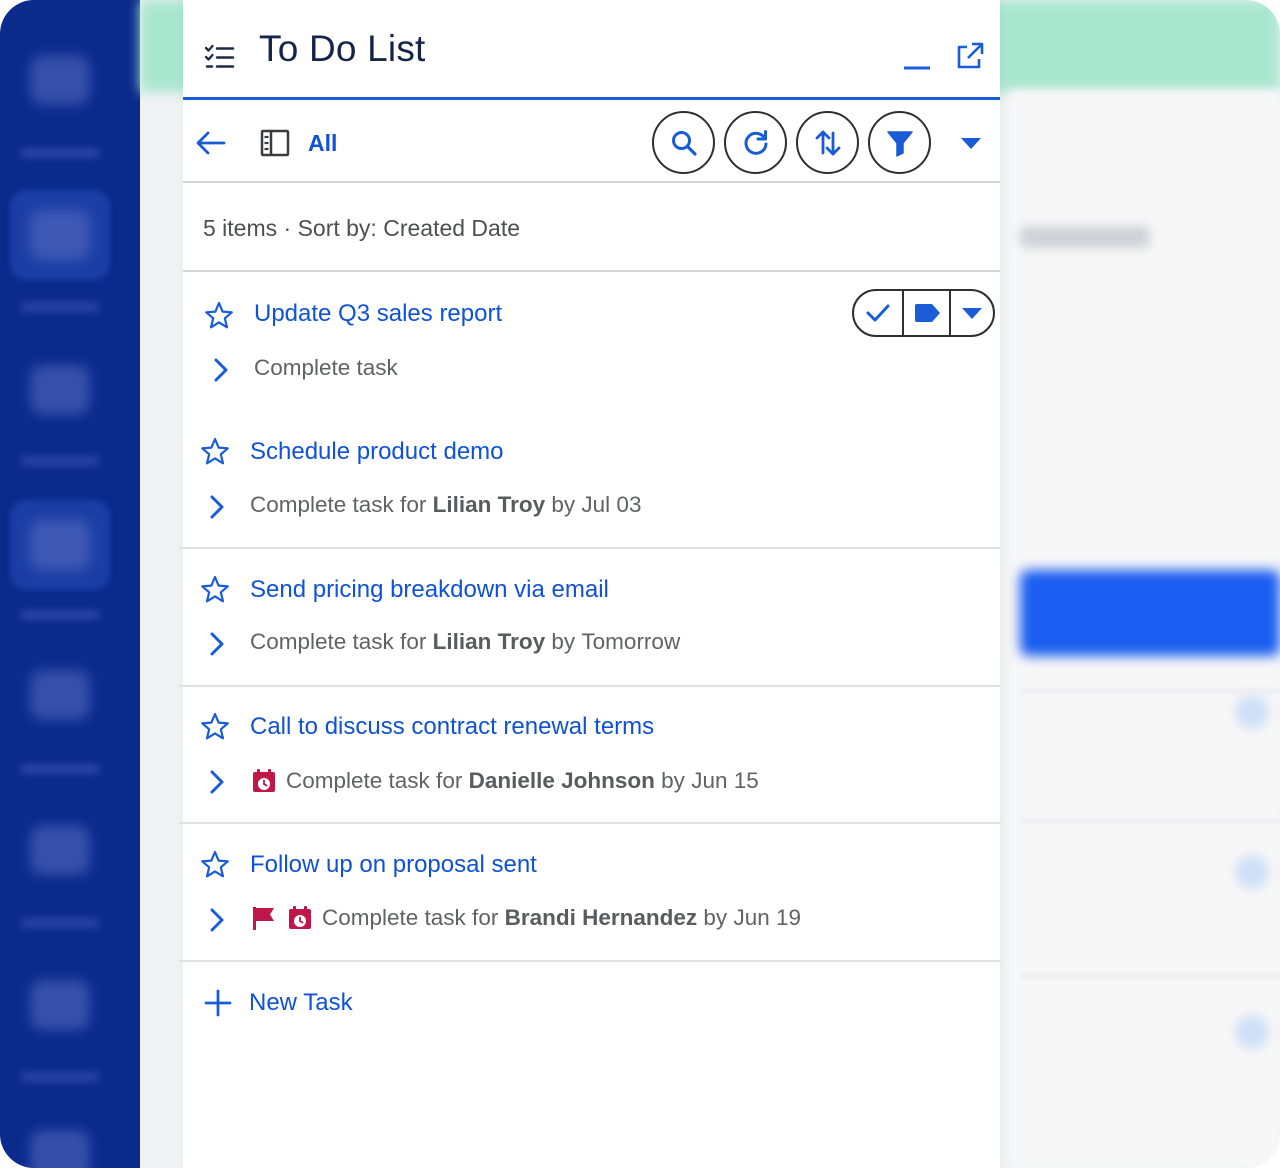  I want to click on pop-out-icon, so click(969, 56).